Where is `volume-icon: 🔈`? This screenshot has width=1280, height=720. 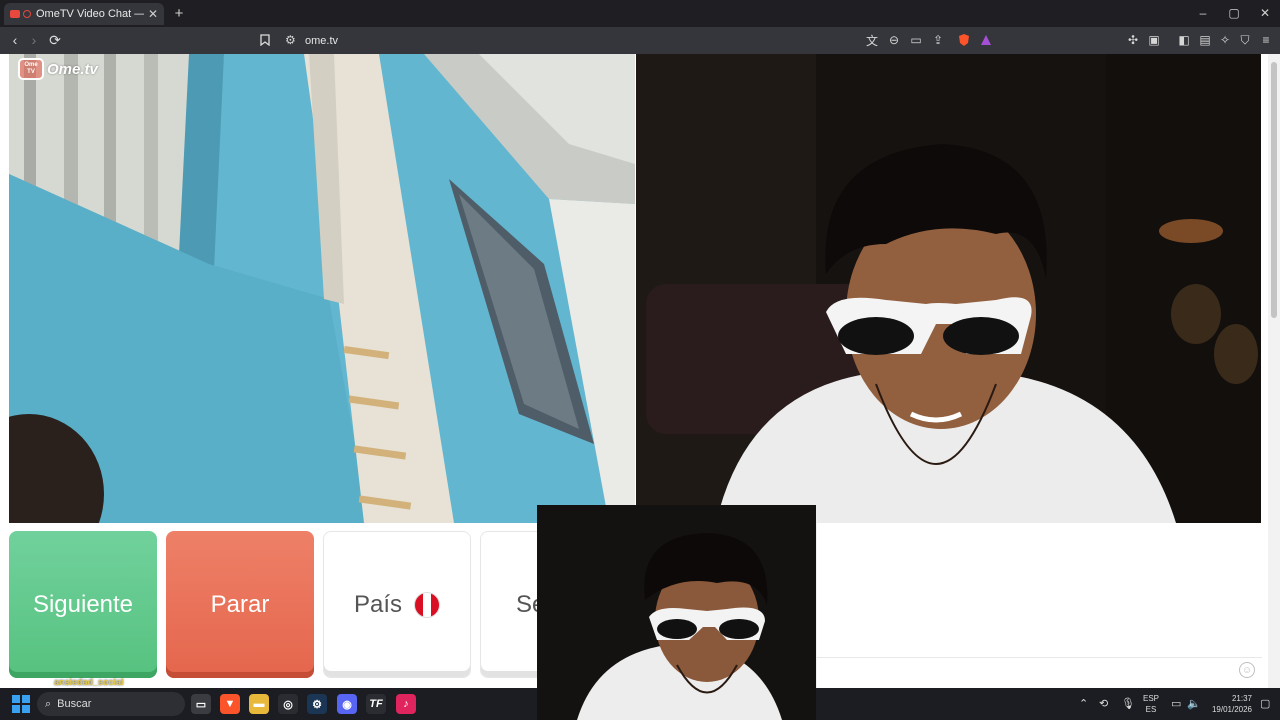
volume-icon: 🔈 is located at coordinates (1194, 703).